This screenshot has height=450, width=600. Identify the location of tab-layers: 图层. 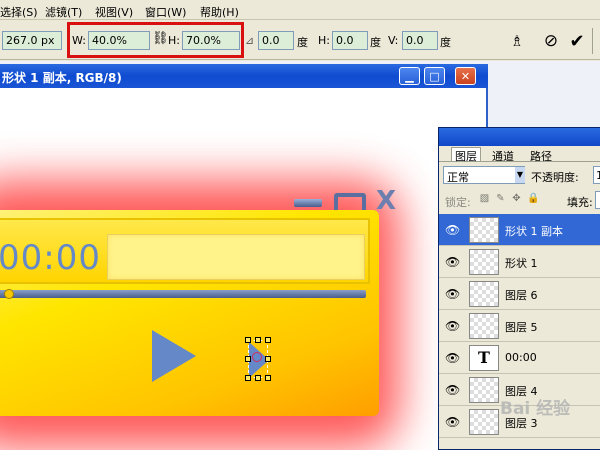
(466, 155).